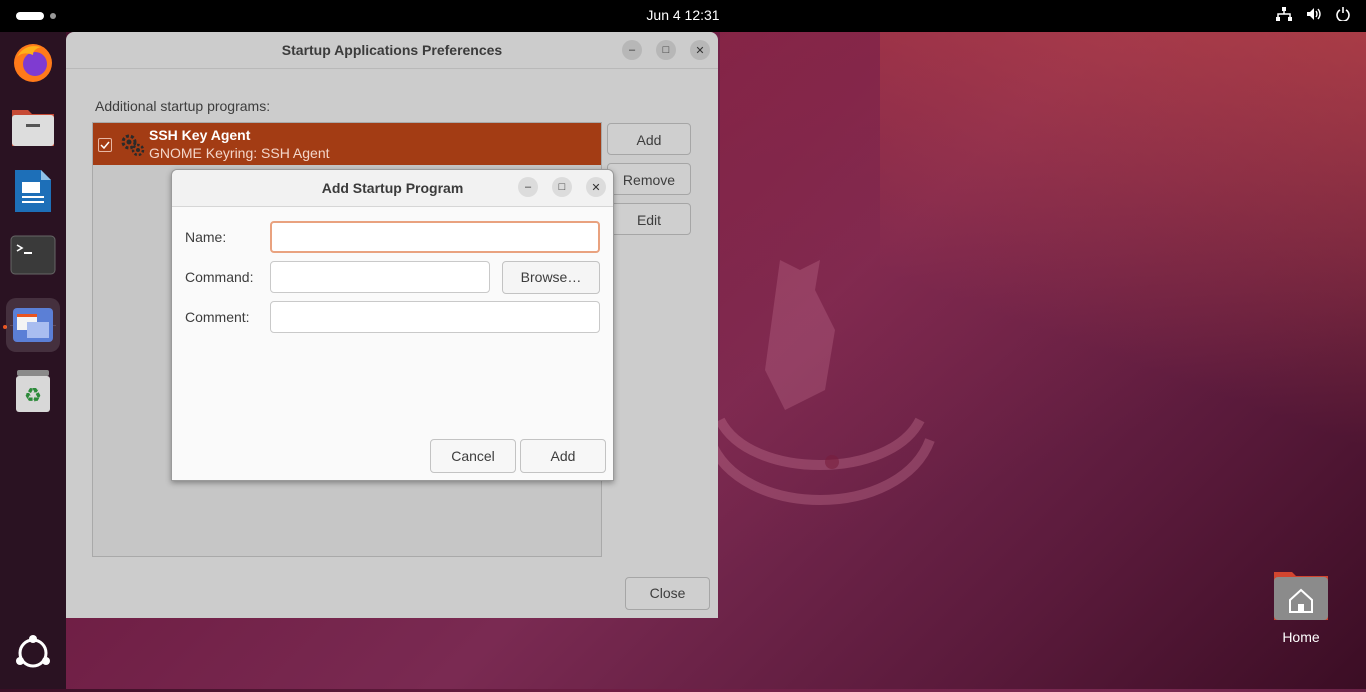 Image resolution: width=1366 pixels, height=692 pixels. I want to click on comment-field, so click(435, 317).